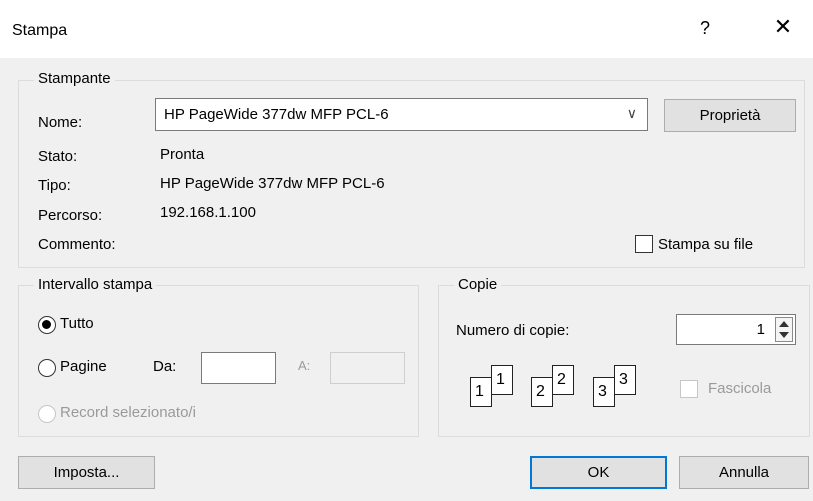 This screenshot has height=501, width=813. I want to click on collate-sheet-front-number: 2, so click(540, 391).